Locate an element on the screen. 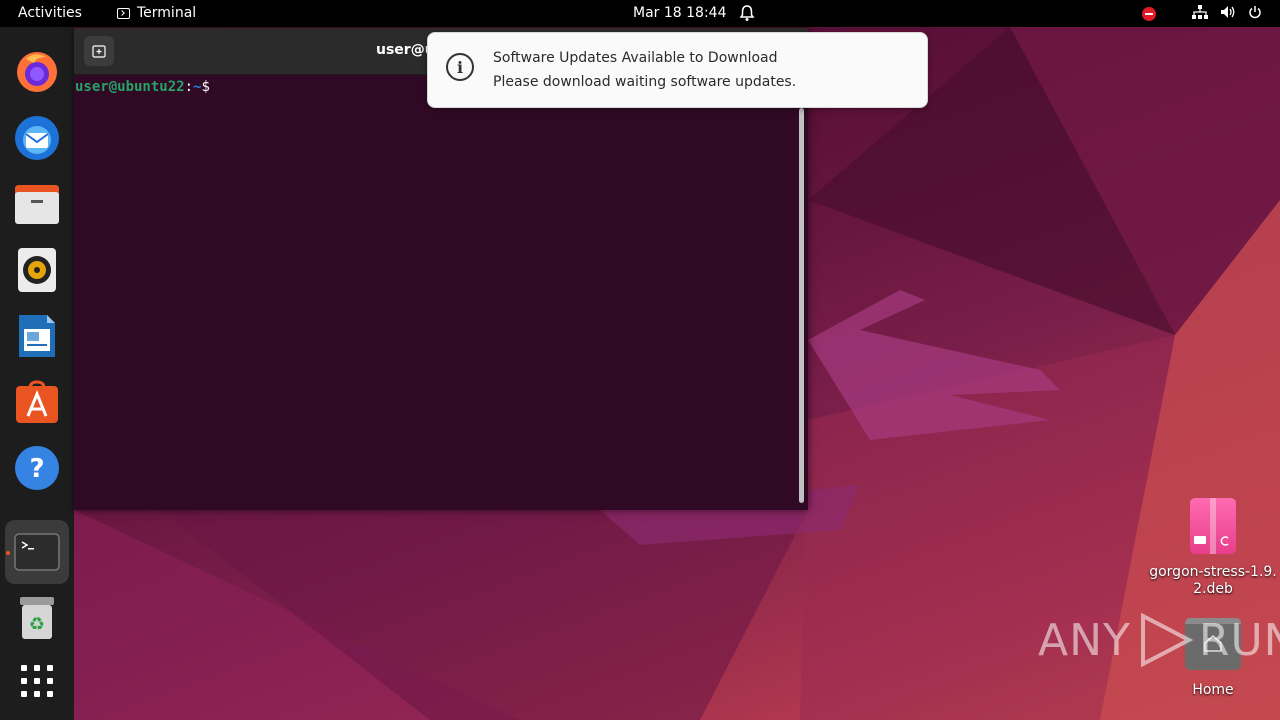  volume-icon is located at coordinates (1228, 14).